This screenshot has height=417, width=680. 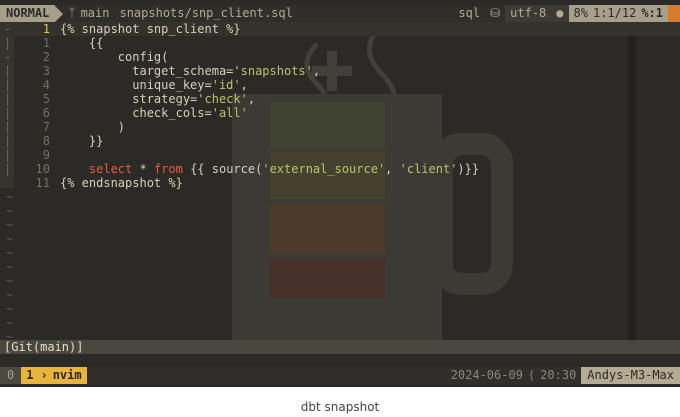 What do you see at coordinates (531, 375) in the screenshot?
I see `chevron-left-icon: ⟨` at bounding box center [531, 375].